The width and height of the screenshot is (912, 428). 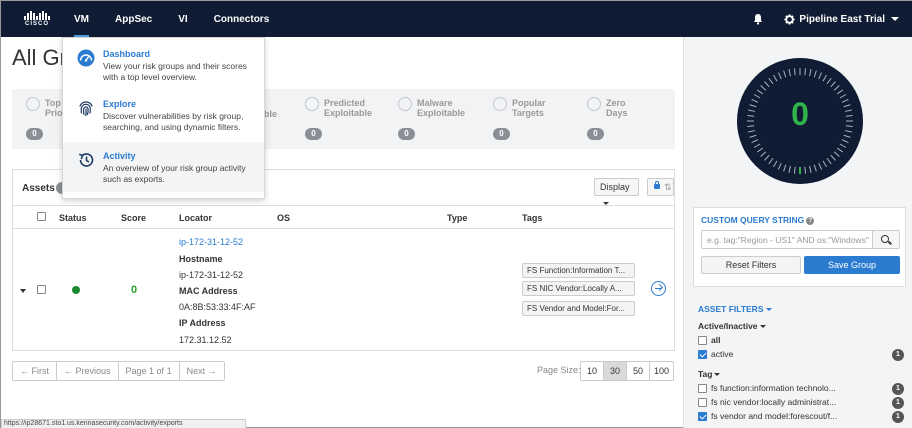 I want to click on chevron-down-icon, so click(x=895, y=19).